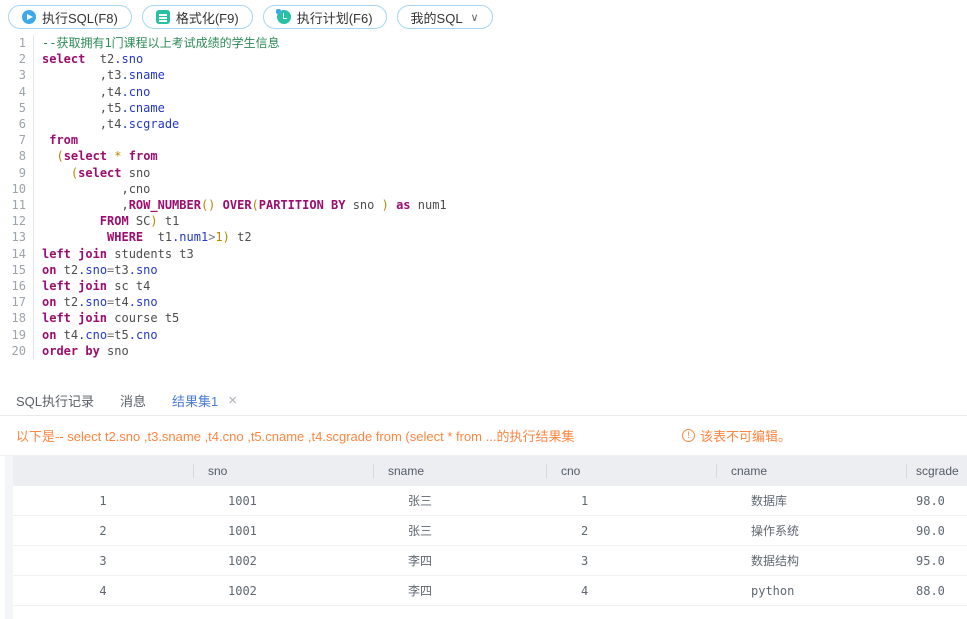 The image size is (967, 619). I want to click on table-cell: 数据库, so click(811, 500).